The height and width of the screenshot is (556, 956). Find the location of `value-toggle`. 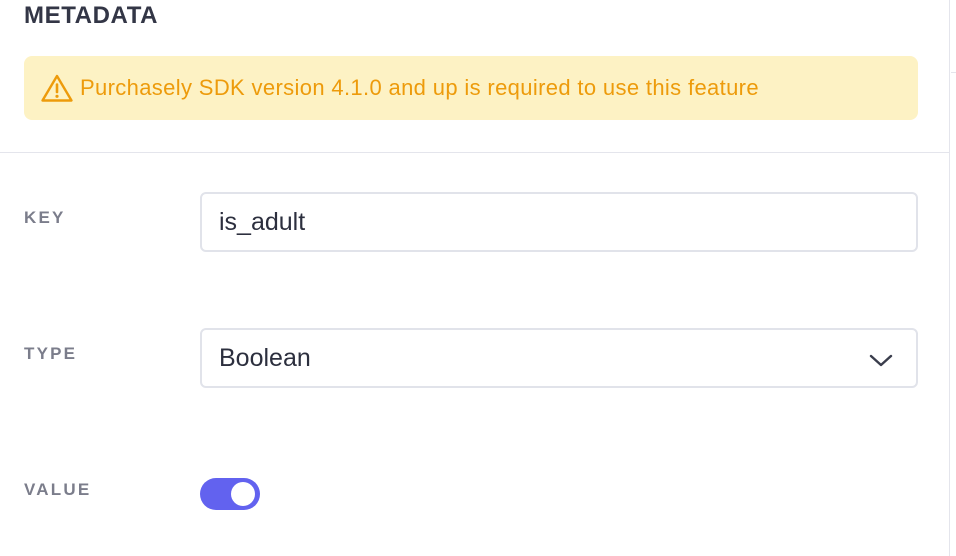

value-toggle is located at coordinates (230, 494).